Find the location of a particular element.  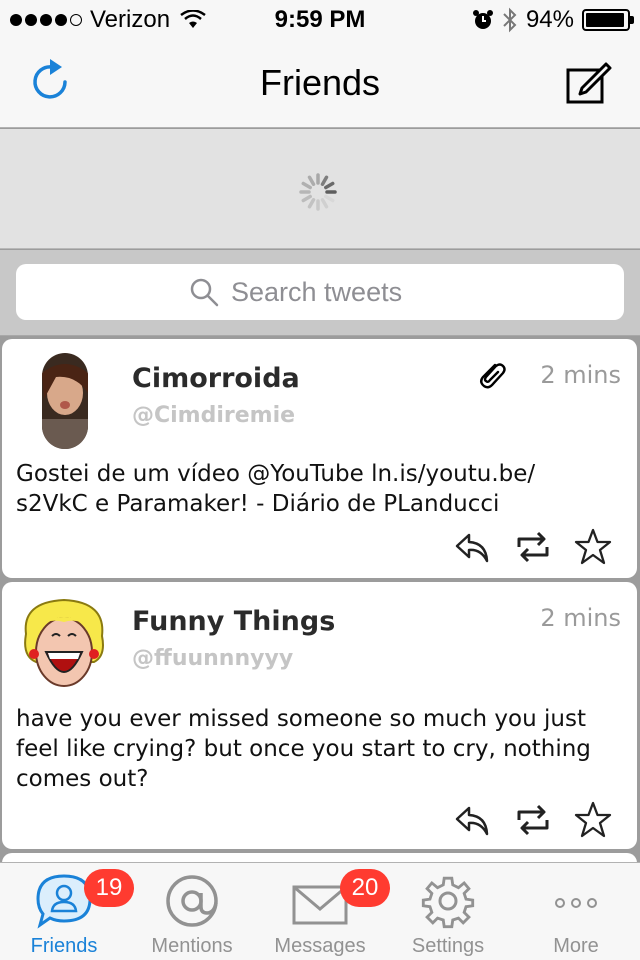

messages-badge: 20 is located at coordinates (365, 888).